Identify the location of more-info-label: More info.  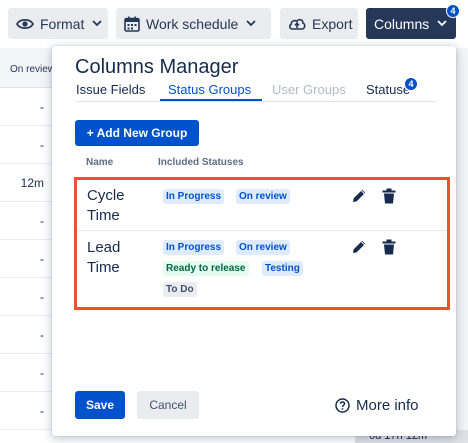
(387, 405).